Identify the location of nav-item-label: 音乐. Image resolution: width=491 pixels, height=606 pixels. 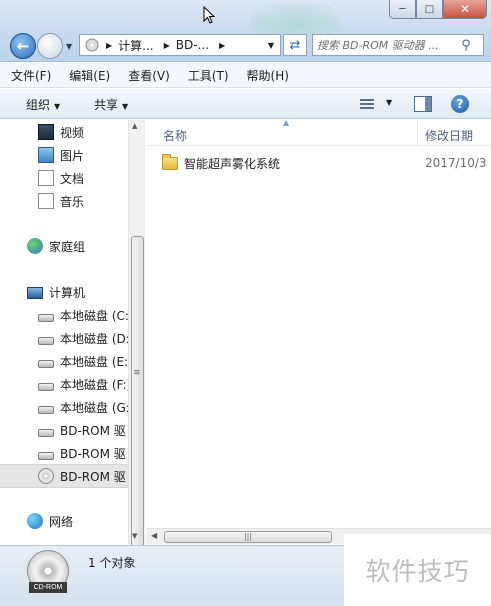
(72, 201).